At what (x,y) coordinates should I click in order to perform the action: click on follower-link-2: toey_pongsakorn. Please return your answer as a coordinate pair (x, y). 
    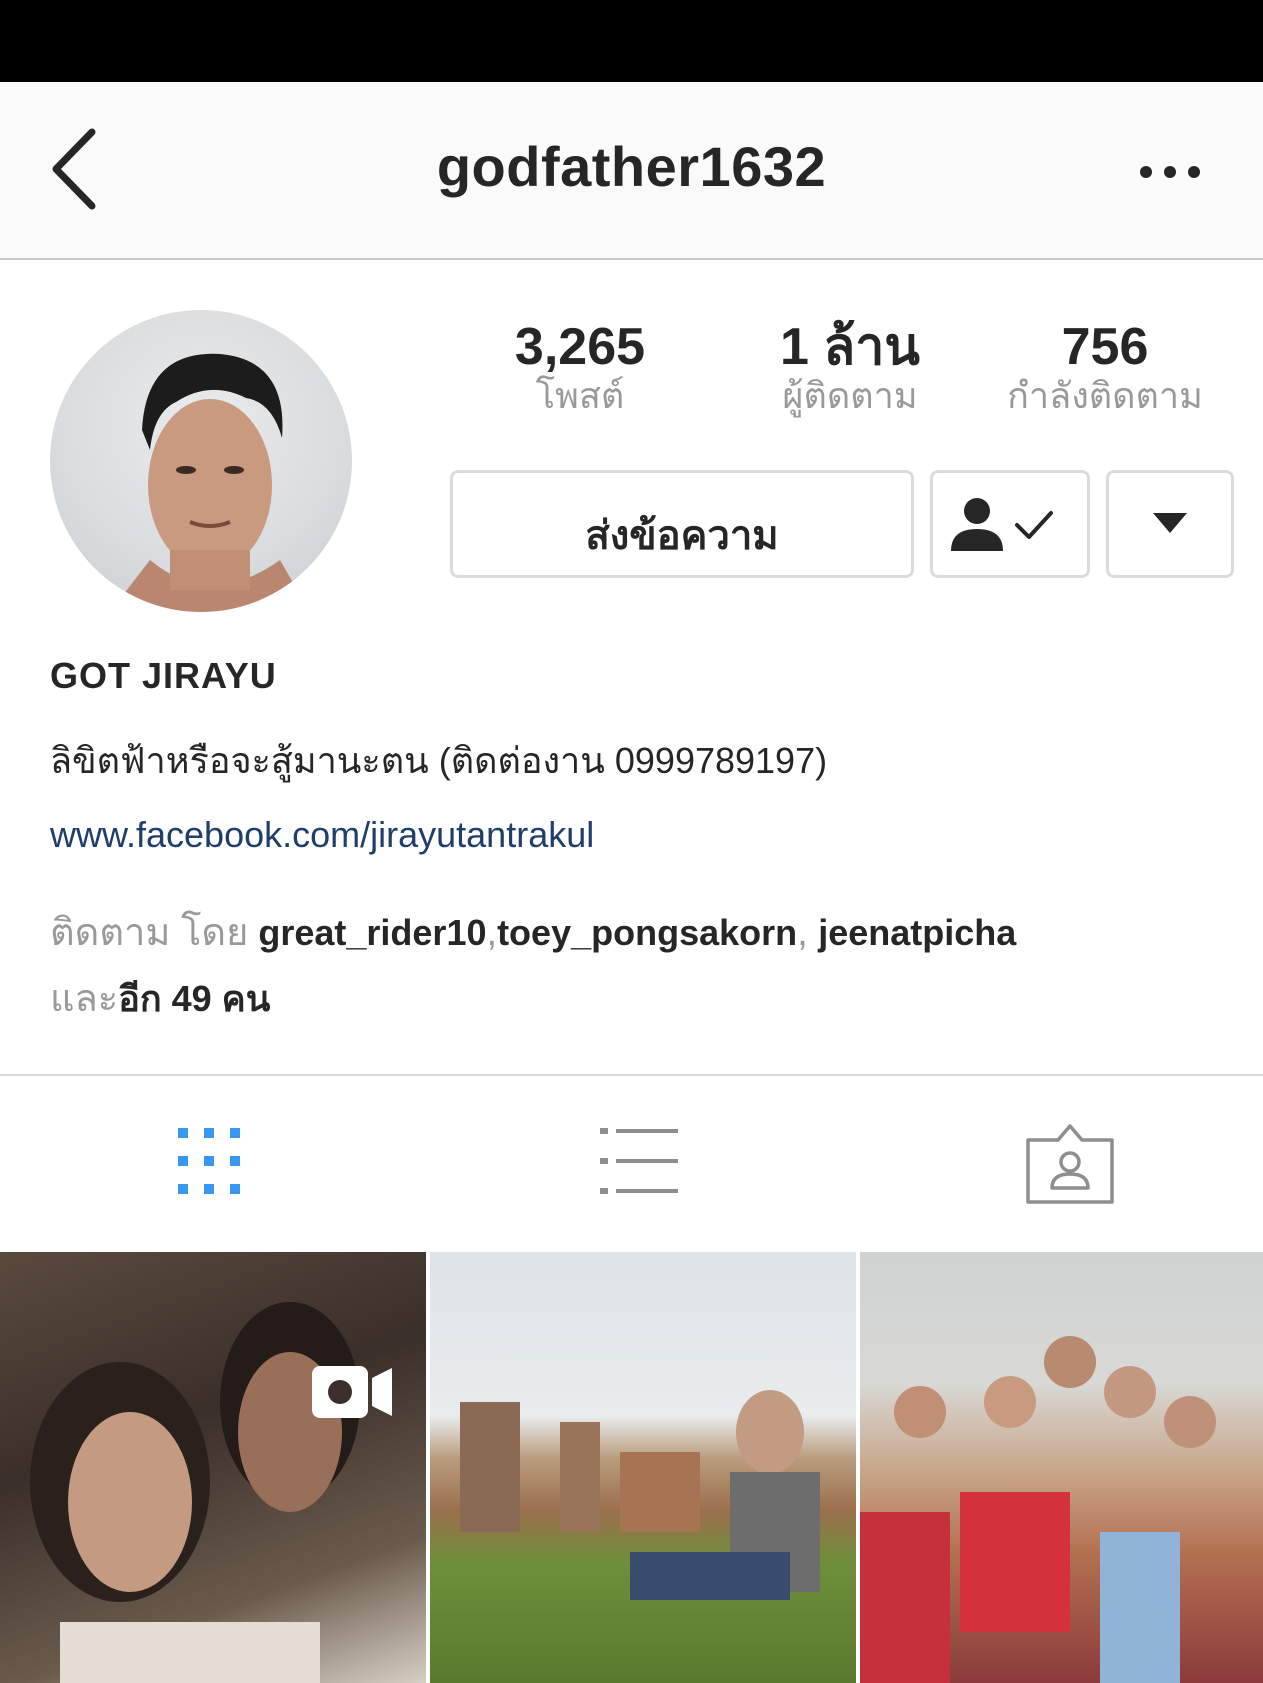
    Looking at the image, I should click on (647, 932).